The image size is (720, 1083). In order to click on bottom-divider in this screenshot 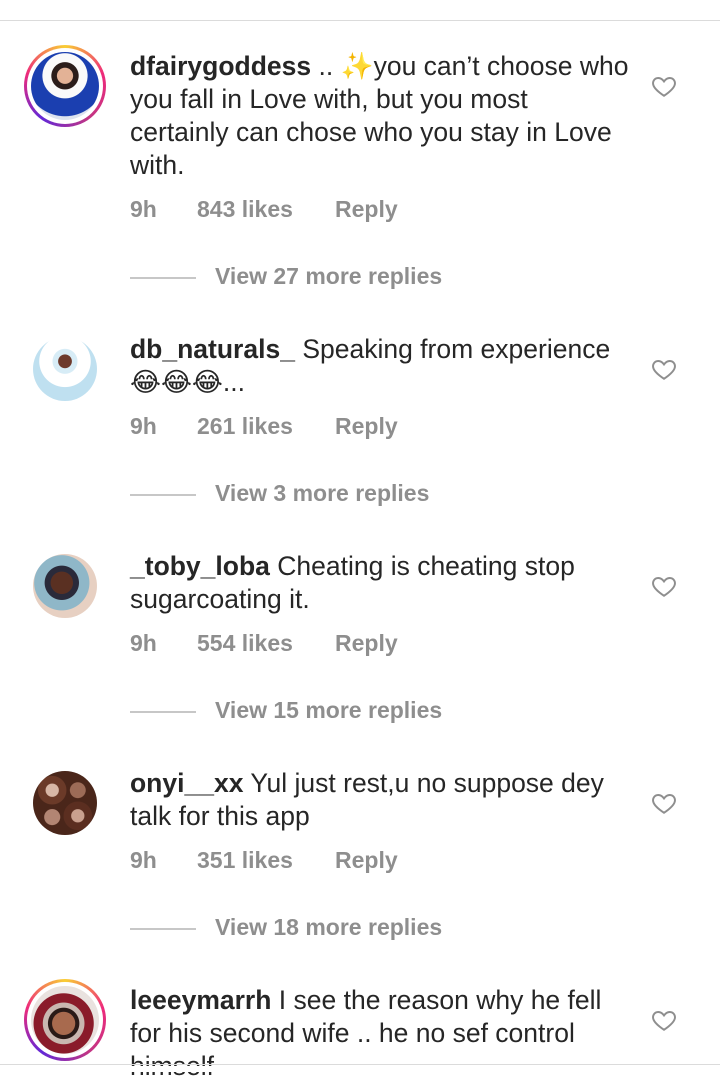, I will do `click(360, 1064)`.